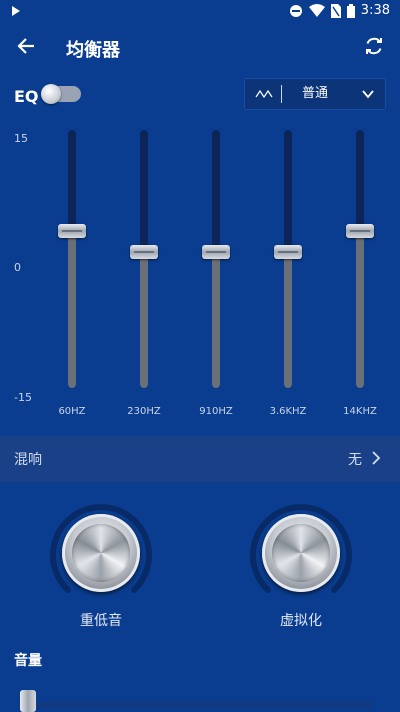  Describe the element at coordinates (350, 10) in the screenshot. I see `battery-icon` at that location.